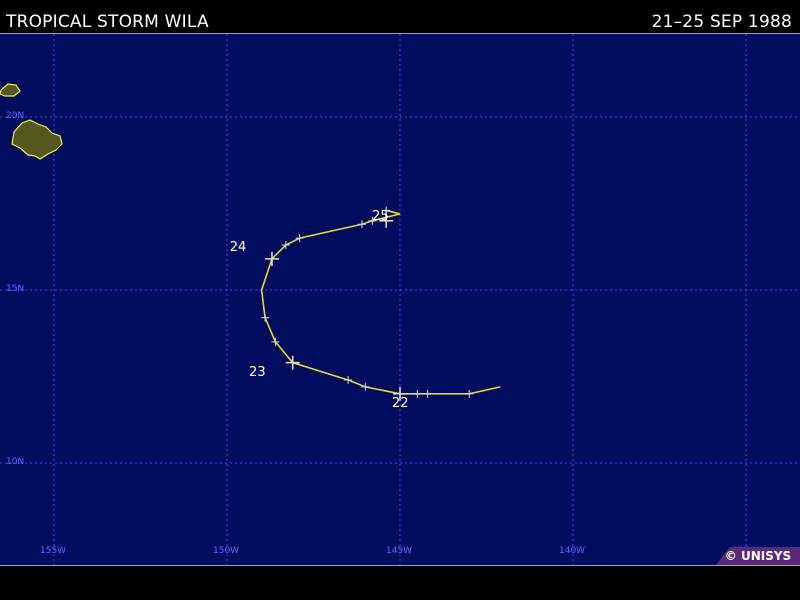 This screenshot has width=800, height=600. I want to click on storm-track, so click(380, 303).